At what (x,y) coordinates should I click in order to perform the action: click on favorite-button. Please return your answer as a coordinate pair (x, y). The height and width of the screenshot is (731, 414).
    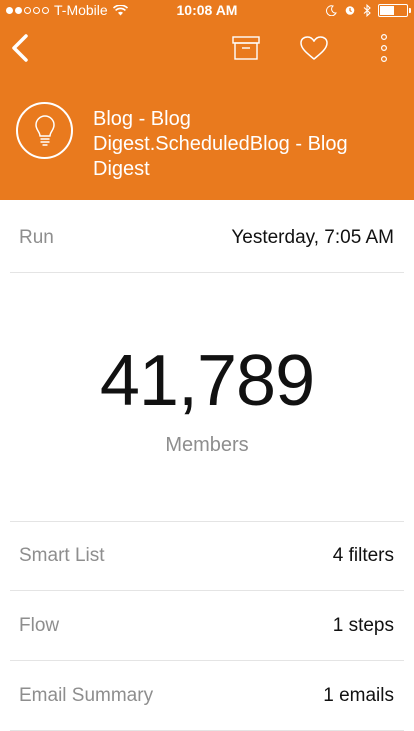
    Looking at the image, I should click on (314, 48).